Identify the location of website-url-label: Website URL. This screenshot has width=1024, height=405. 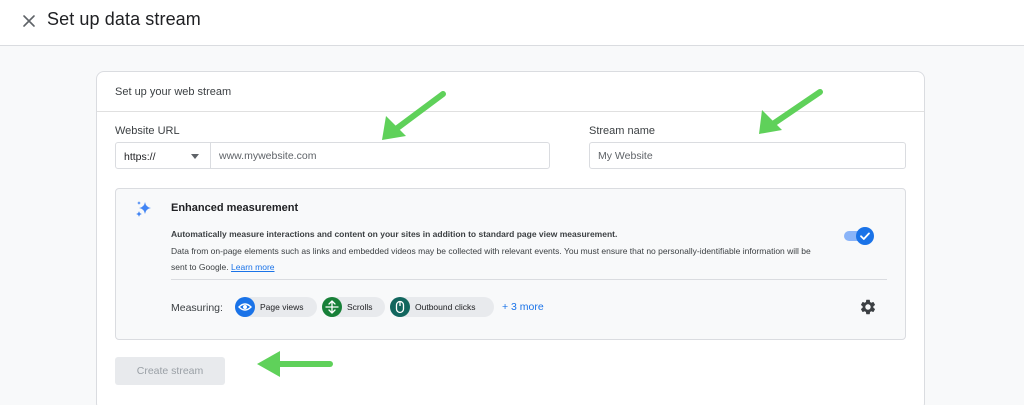
(147, 131).